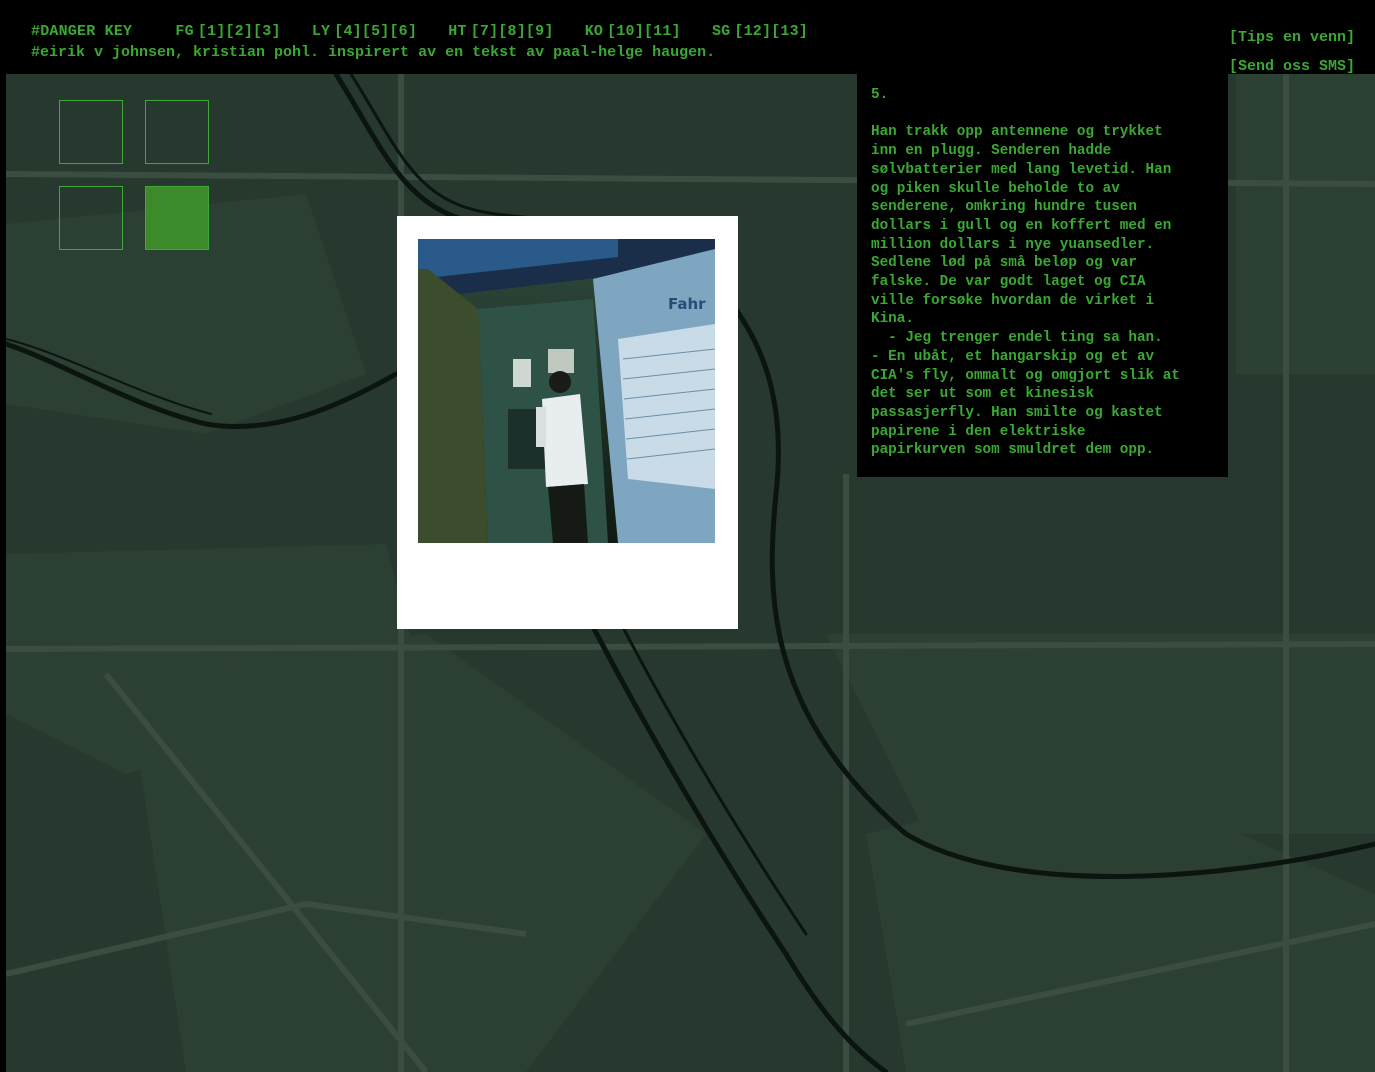  I want to click on story-number: 5., so click(880, 95).